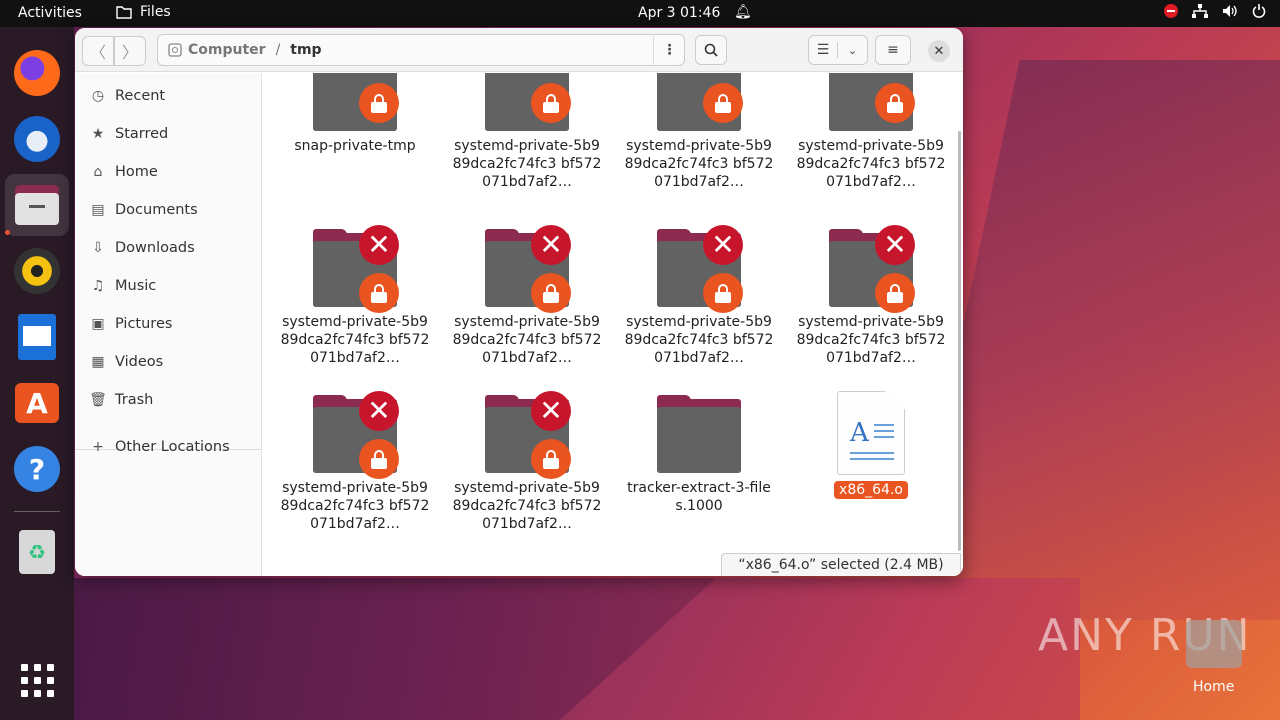  I want to click on scrollbar, so click(959, 341).